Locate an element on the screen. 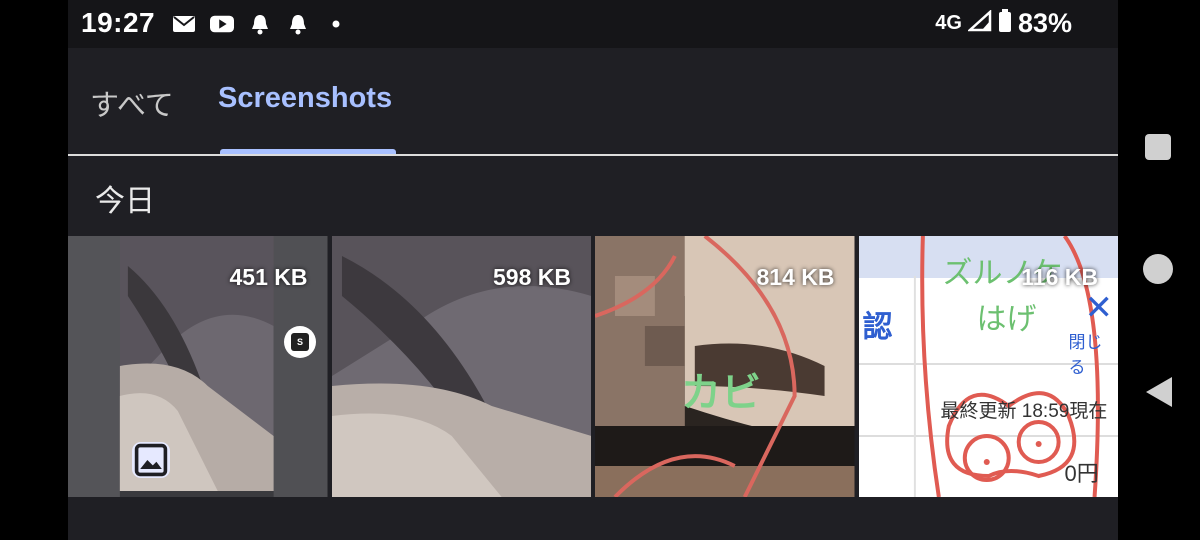 The width and height of the screenshot is (1200, 540). au-mail-icon is located at coordinates (184, 24).